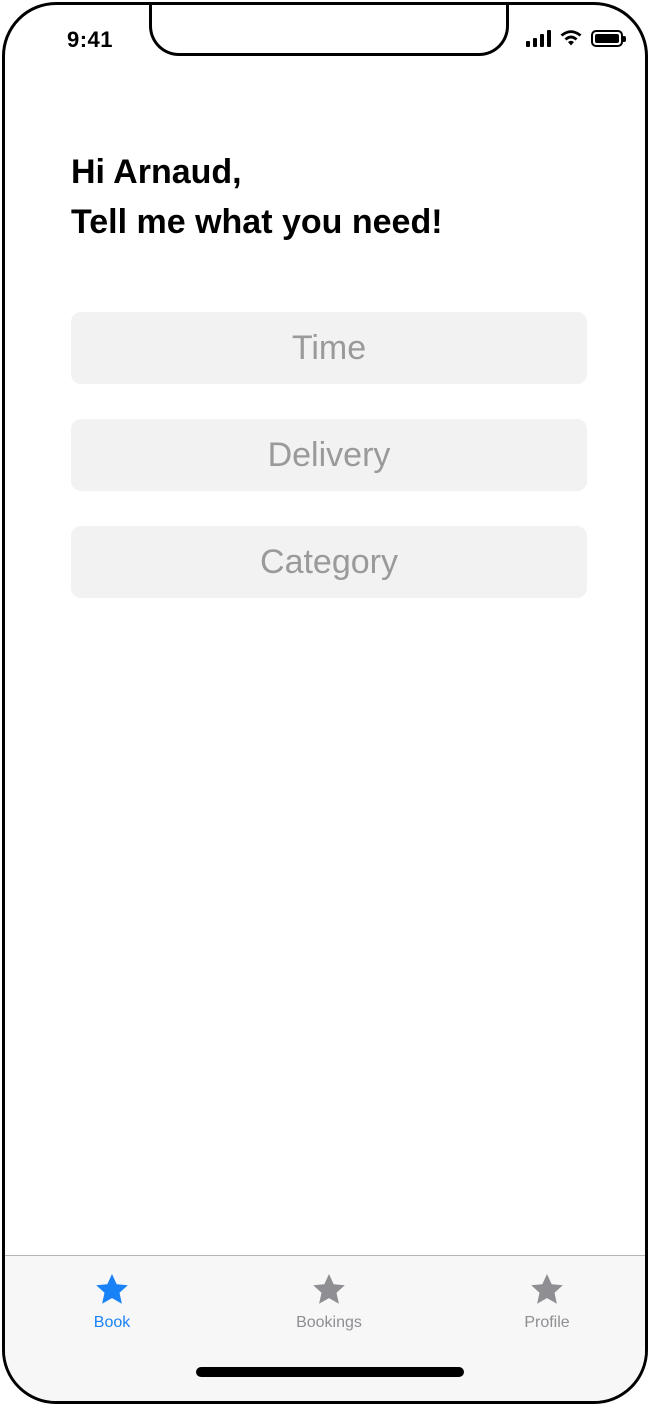 The image size is (654, 1410). Describe the element at coordinates (538, 38) in the screenshot. I see `cellular-signal-icon` at that location.